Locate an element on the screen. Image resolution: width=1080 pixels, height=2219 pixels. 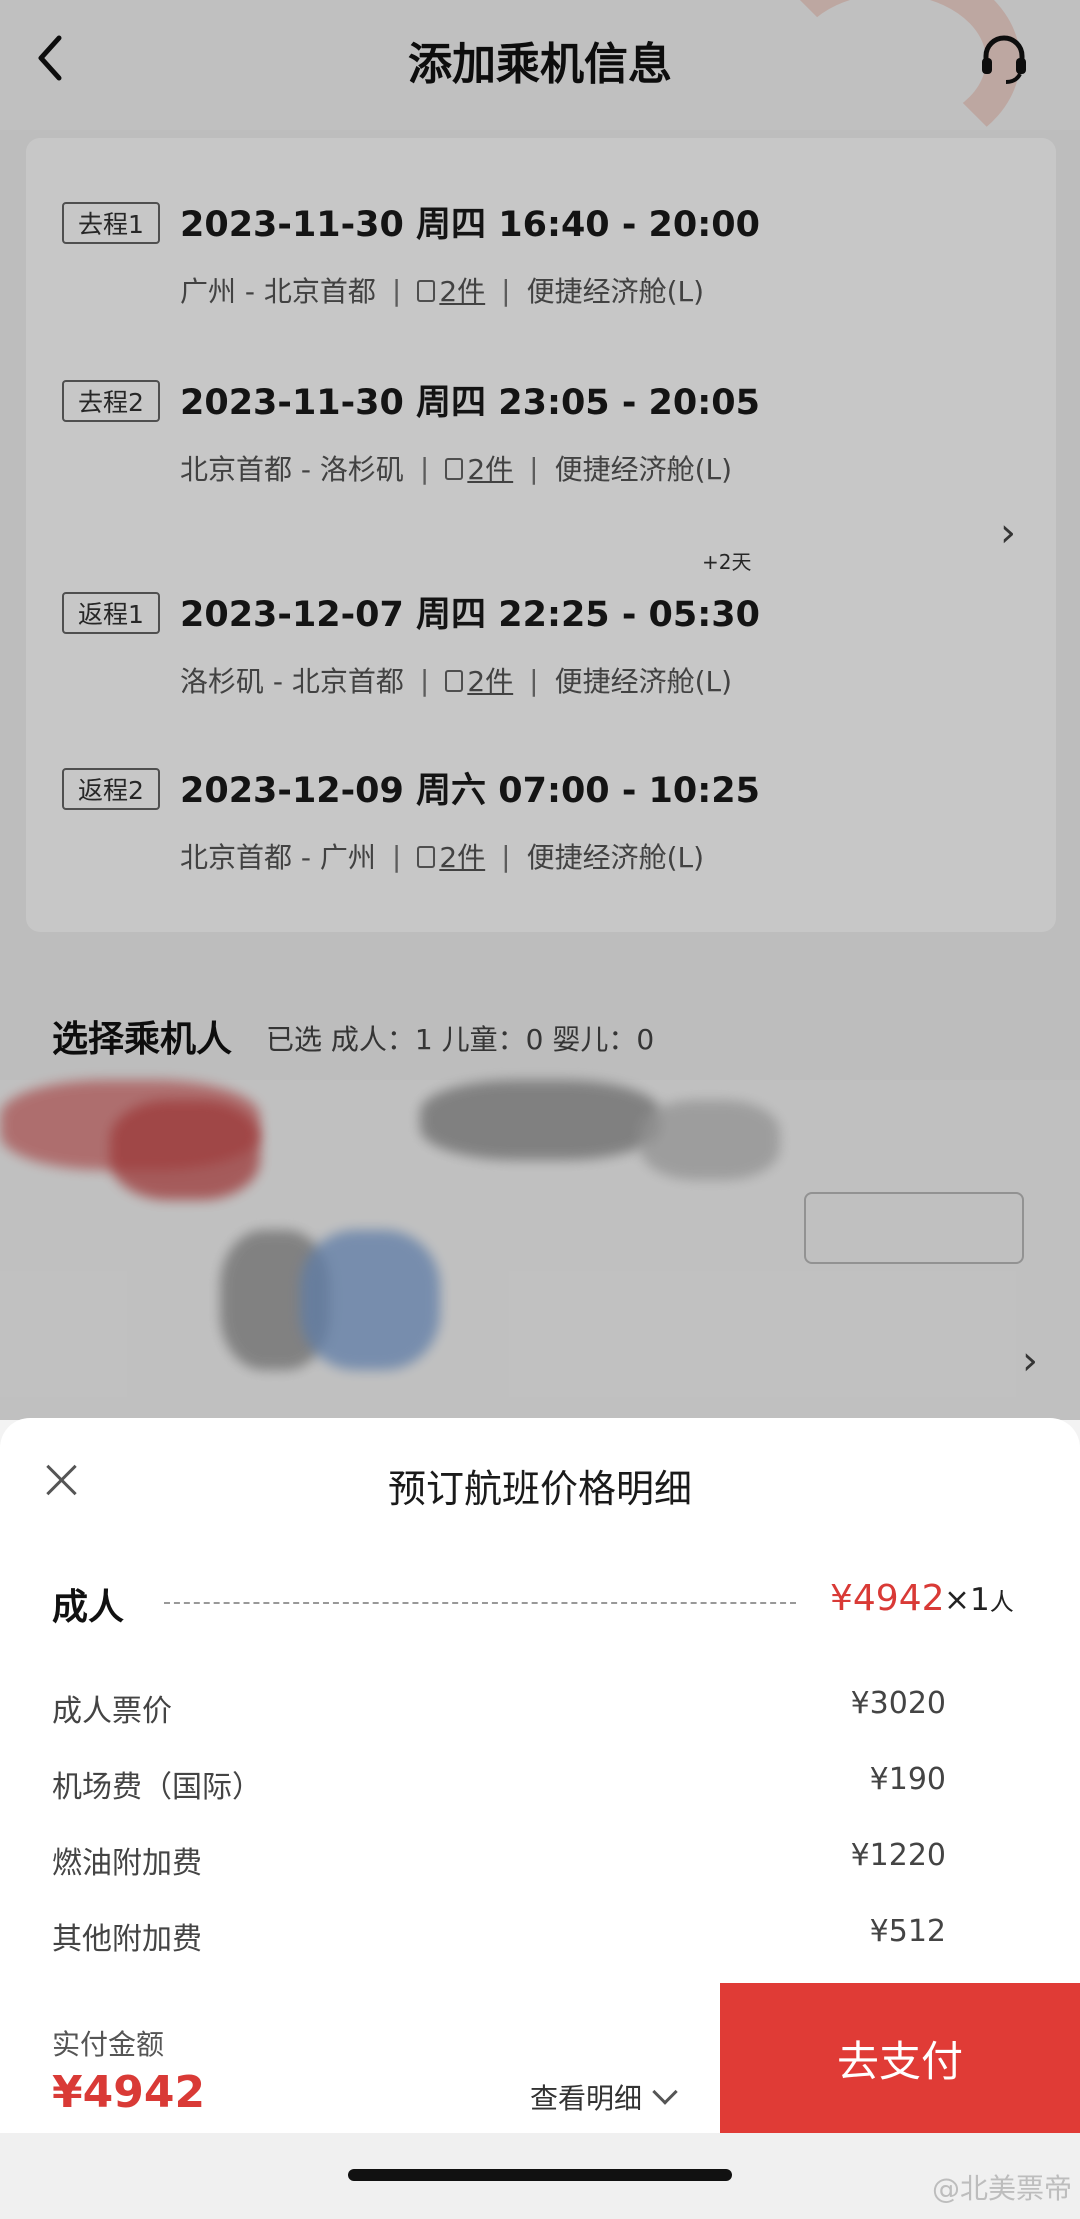
paid-amount-label: 实付金额 is located at coordinates (108, 2044).